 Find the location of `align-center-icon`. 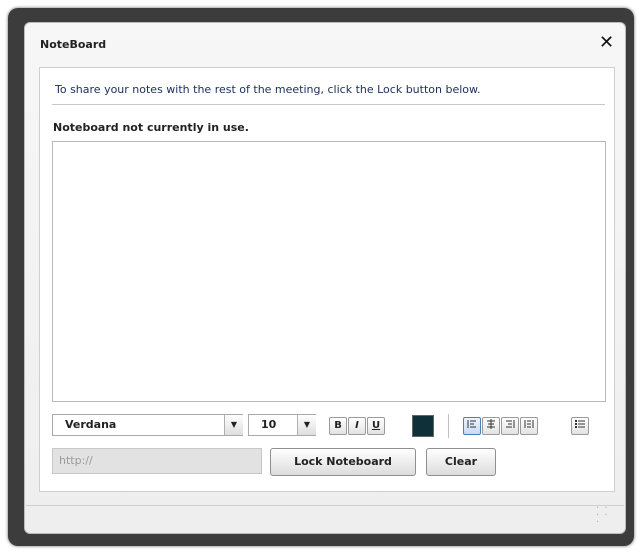

align-center-icon is located at coordinates (491, 426).